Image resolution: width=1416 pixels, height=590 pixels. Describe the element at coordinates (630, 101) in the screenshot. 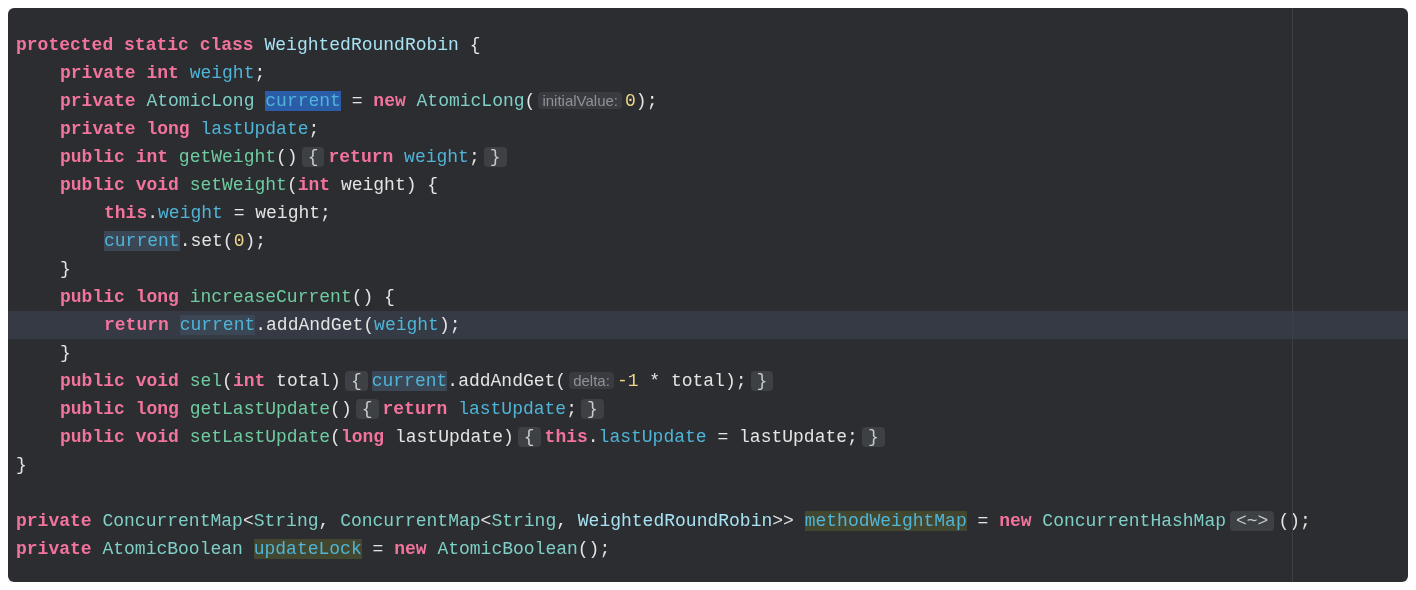

I see `number-literal: 0` at that location.